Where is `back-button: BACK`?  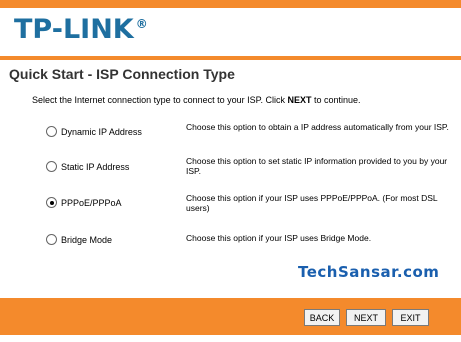
back-button: BACK is located at coordinates (322, 317).